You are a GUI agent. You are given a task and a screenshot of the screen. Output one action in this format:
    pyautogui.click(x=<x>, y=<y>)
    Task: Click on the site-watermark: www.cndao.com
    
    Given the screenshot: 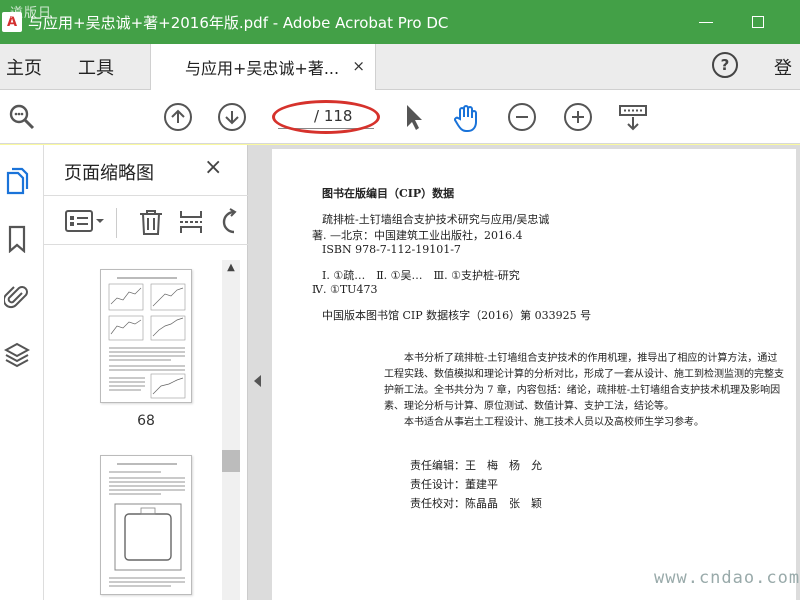 What is the action you would take?
    pyautogui.click(x=727, y=578)
    